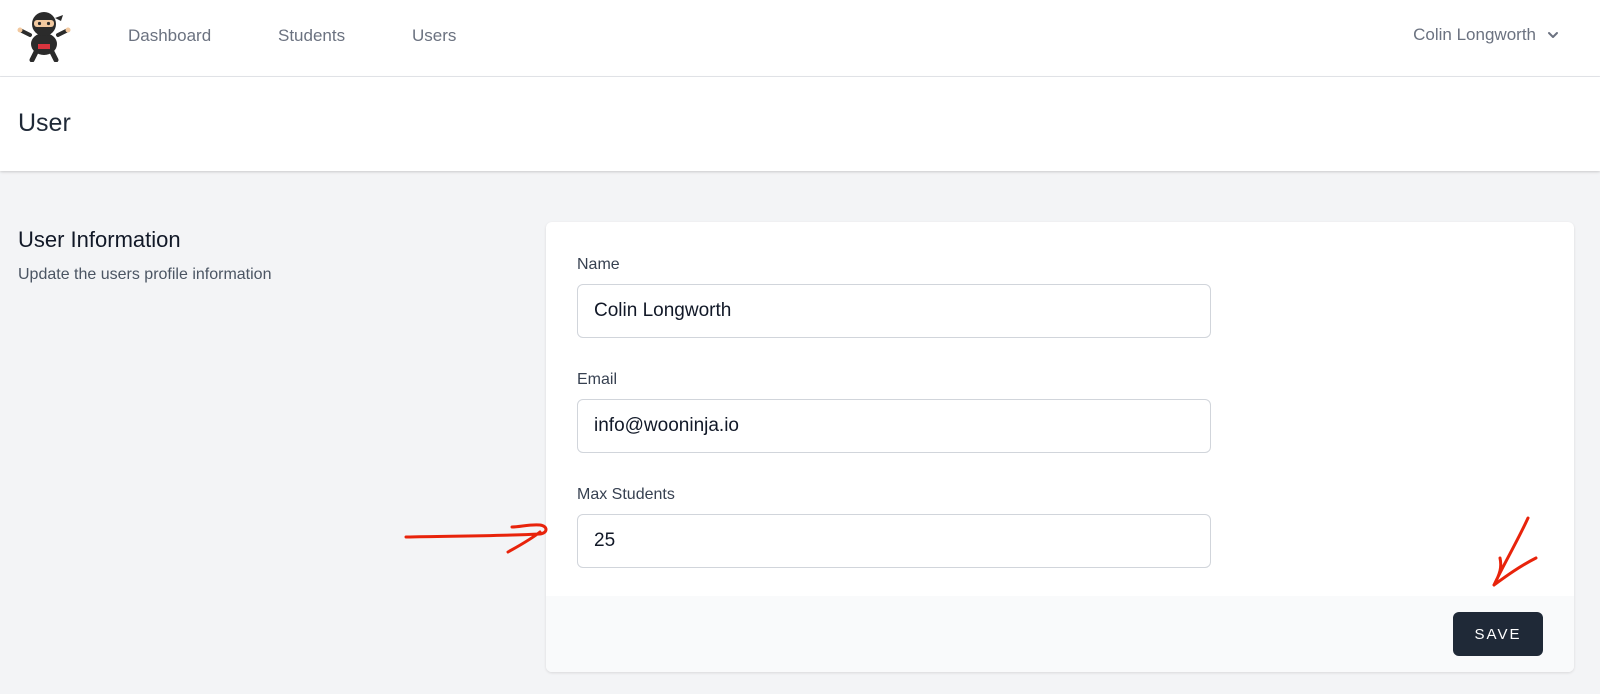 Image resolution: width=1600 pixels, height=694 pixels. Describe the element at coordinates (1498, 634) in the screenshot. I see `save-button: SAVE` at that location.